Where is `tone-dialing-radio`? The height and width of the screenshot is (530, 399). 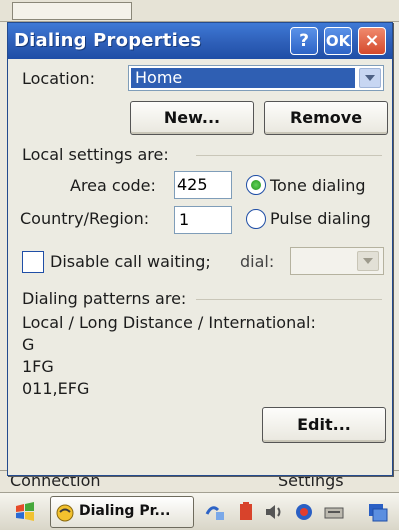 tone-dialing-radio is located at coordinates (256, 185).